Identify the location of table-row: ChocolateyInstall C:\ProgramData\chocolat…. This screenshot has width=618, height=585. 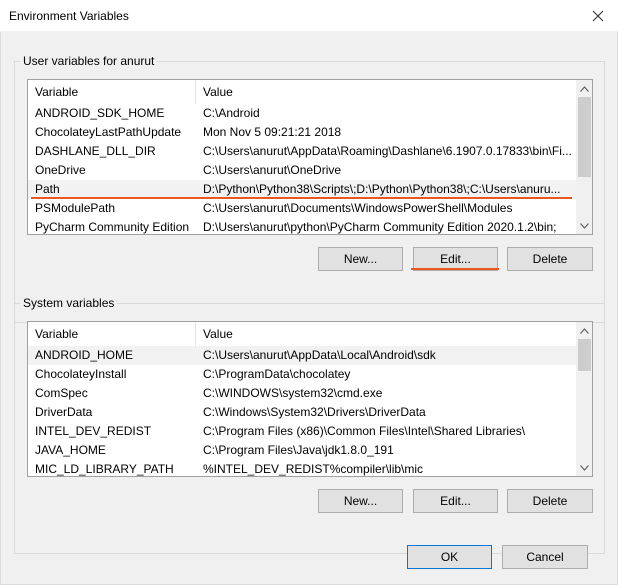
(302, 374).